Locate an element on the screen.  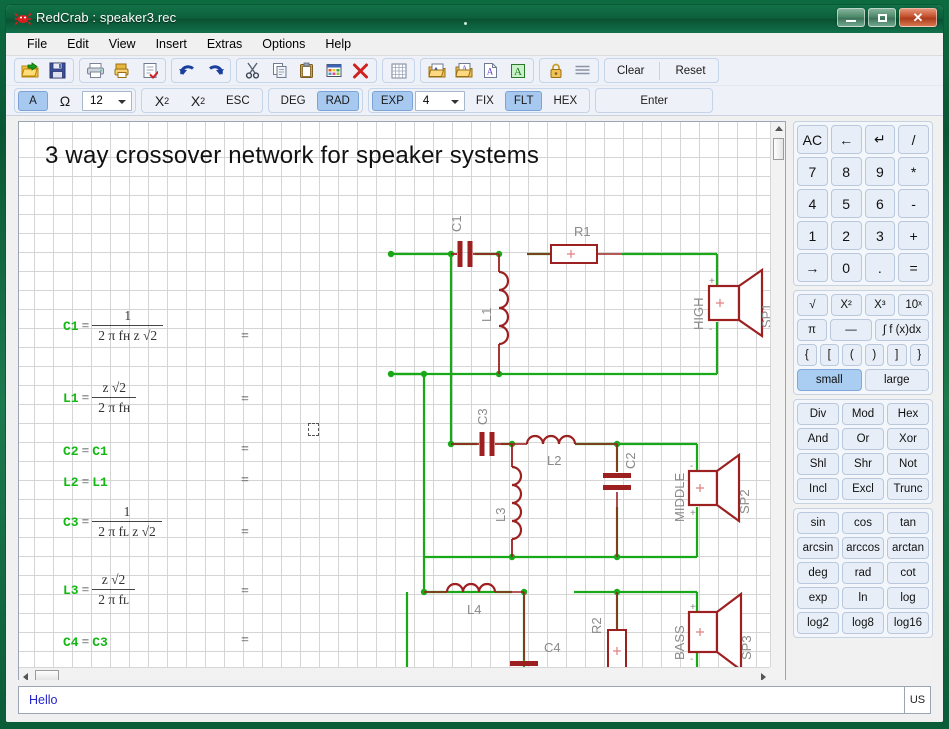
omega-symbol-button: Ω is located at coordinates (65, 101).